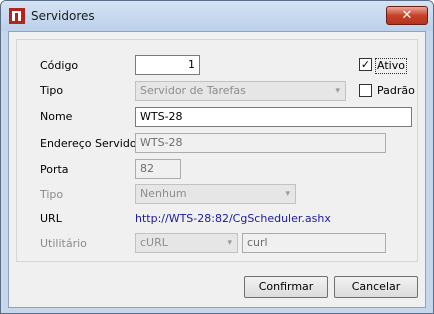 The image size is (434, 314). I want to click on utilitario-select: cURL ▾, so click(186, 243).